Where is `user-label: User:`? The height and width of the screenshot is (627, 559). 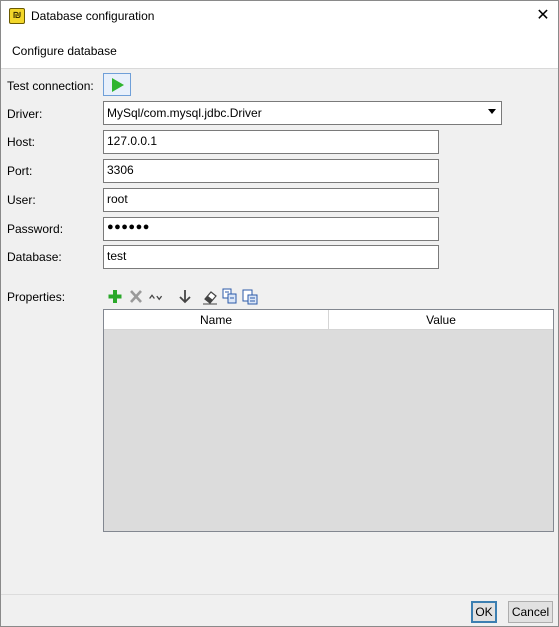
user-label: User: is located at coordinates (21, 200).